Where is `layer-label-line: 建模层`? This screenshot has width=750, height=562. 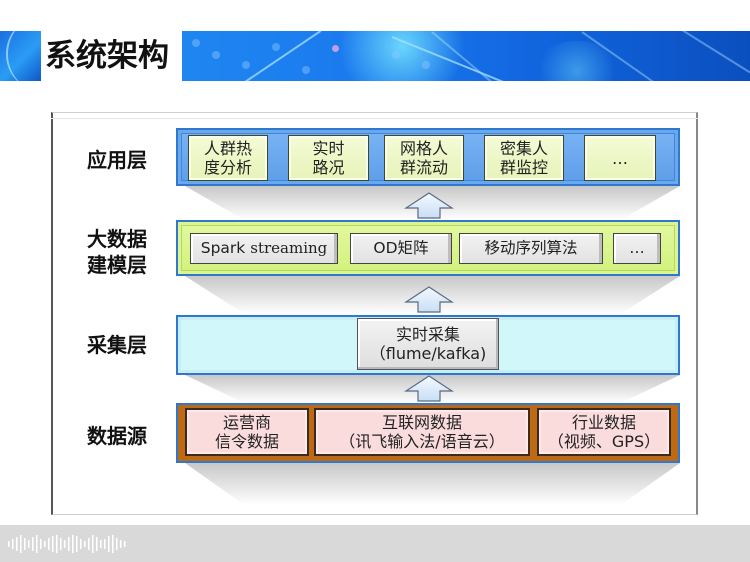 layer-label-line: 建模层 is located at coordinates (117, 265).